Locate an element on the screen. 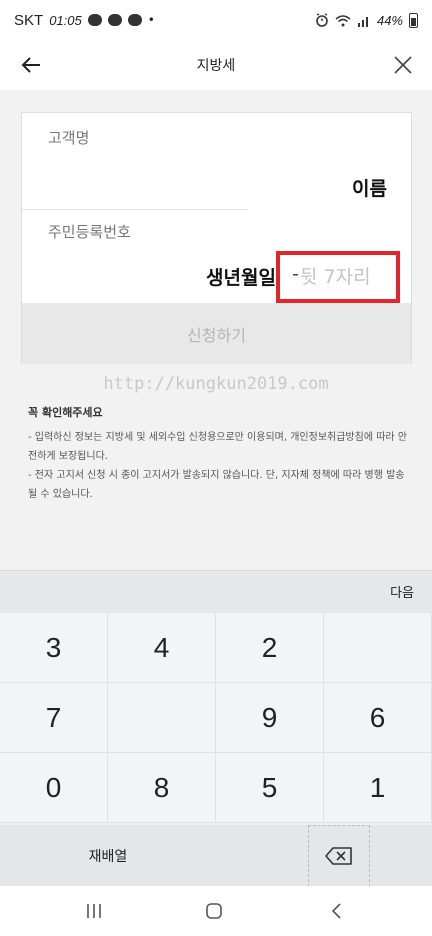 The width and height of the screenshot is (432, 936). page-title: 지방세 is located at coordinates (216, 66).